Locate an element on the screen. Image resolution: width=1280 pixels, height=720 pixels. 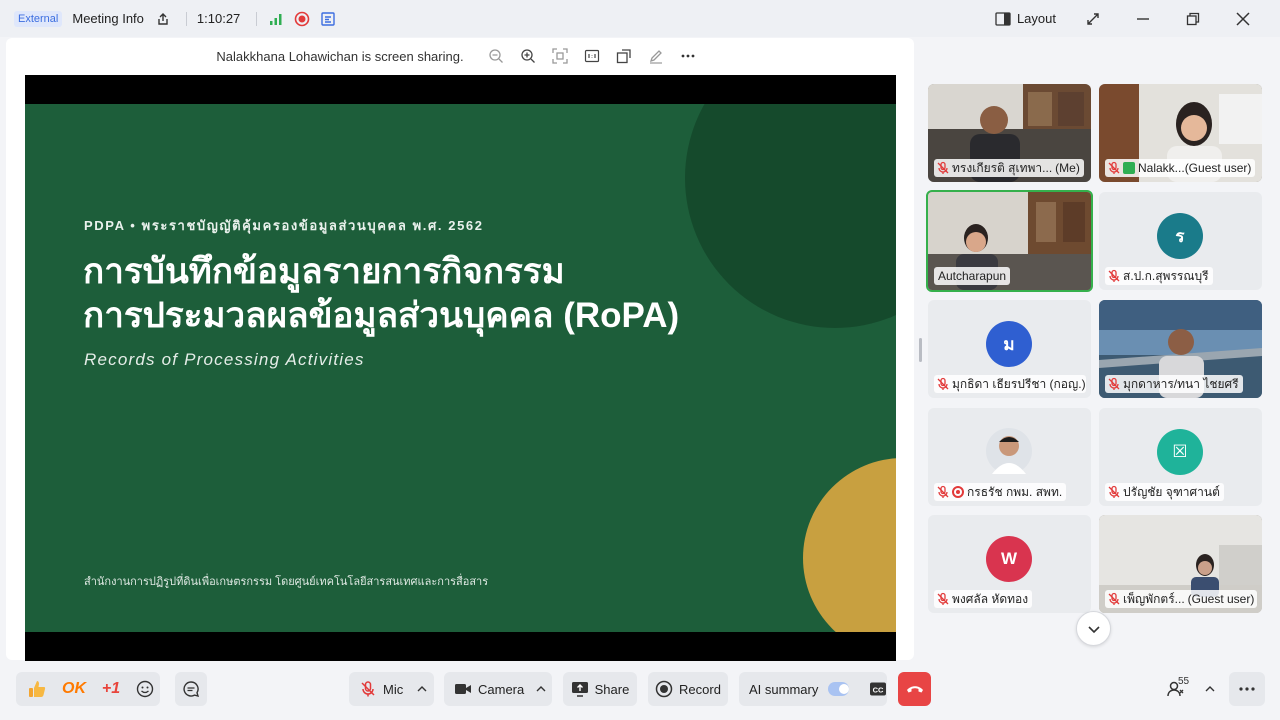
emoji-picker-button is located at coordinates (145, 689).